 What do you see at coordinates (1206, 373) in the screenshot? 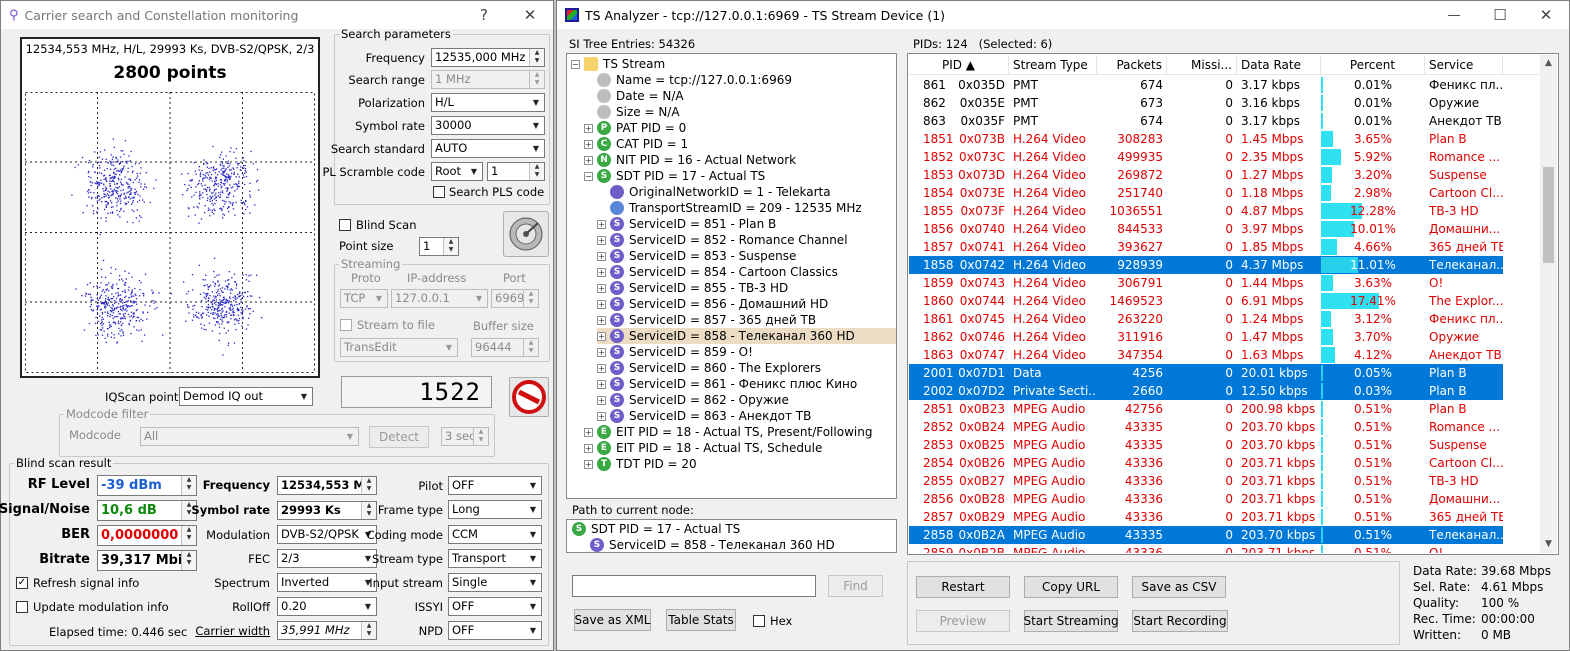
I see `table-row: 2001 0x07D1 Data 4256 0 20.01 kbps 0.05% Plan B` at bounding box center [1206, 373].